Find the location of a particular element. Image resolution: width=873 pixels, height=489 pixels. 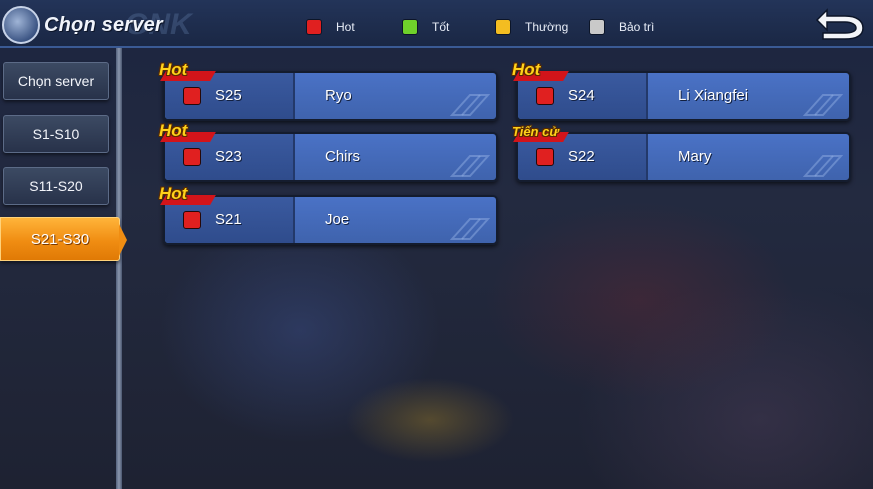

back-button is located at coordinates (839, 24).